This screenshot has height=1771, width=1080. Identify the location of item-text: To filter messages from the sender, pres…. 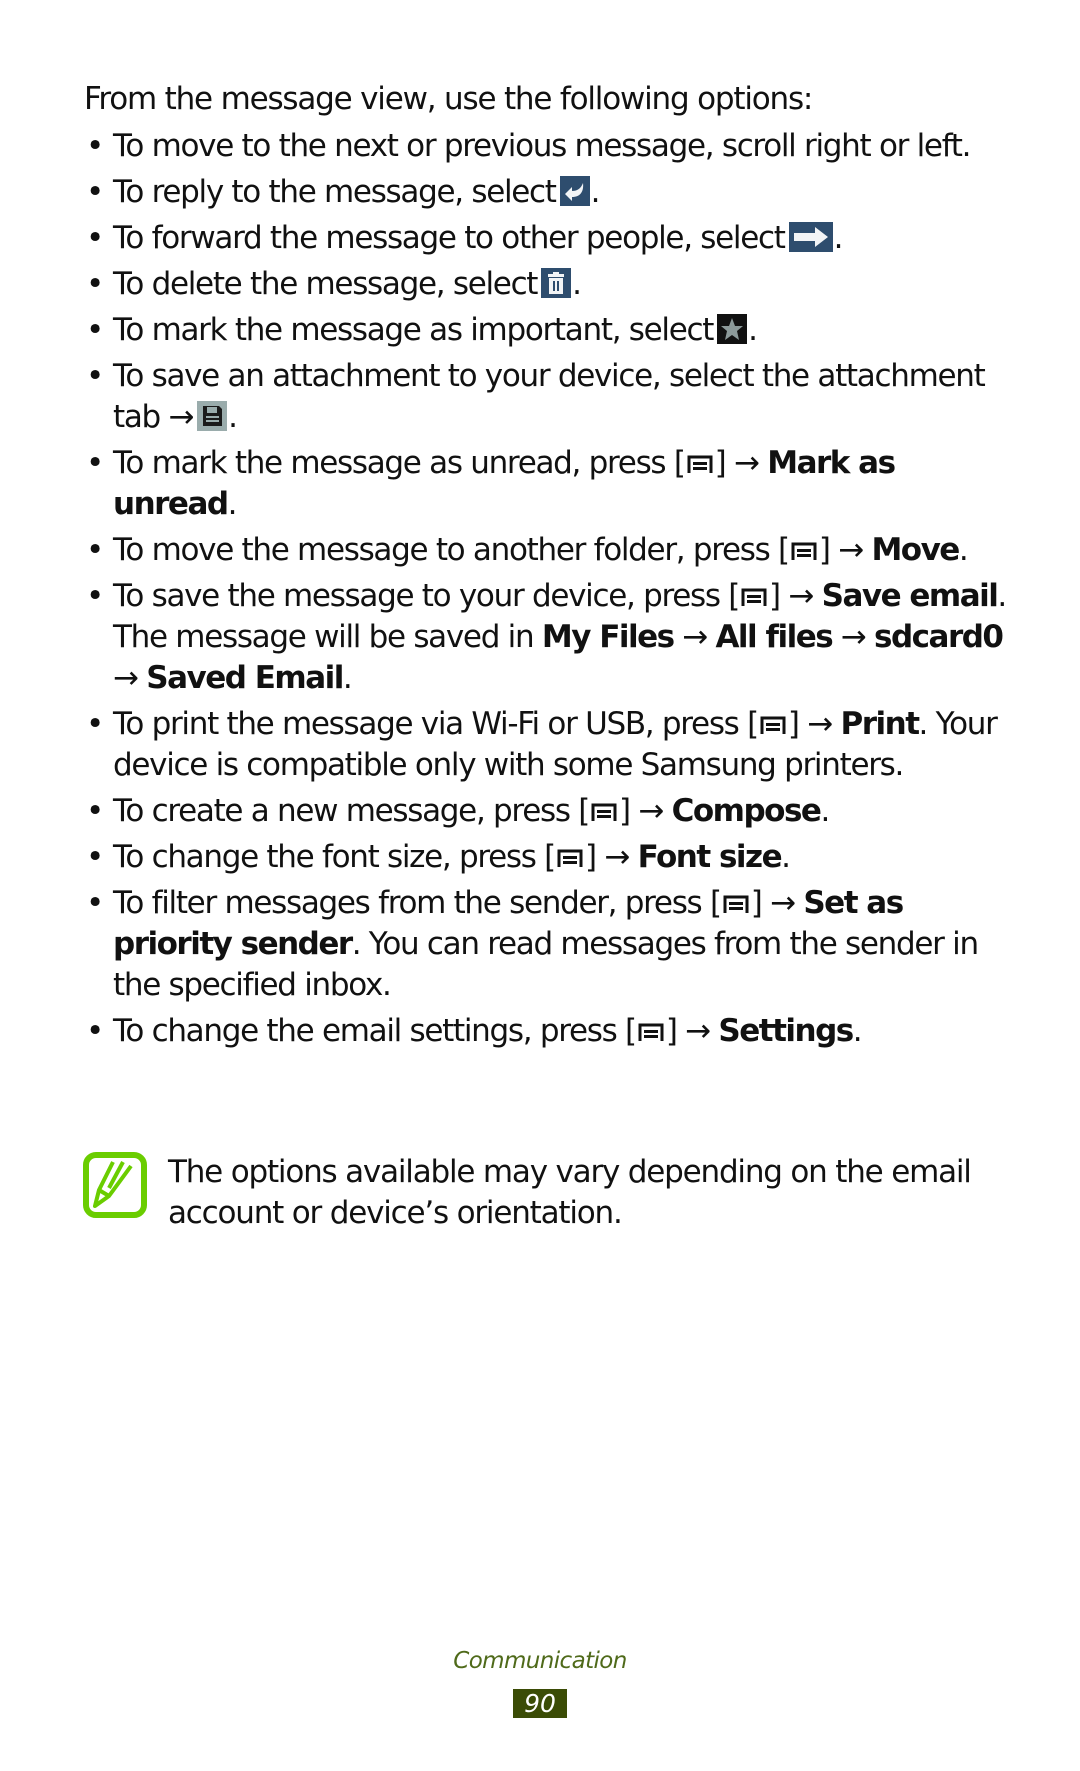
(417, 903).